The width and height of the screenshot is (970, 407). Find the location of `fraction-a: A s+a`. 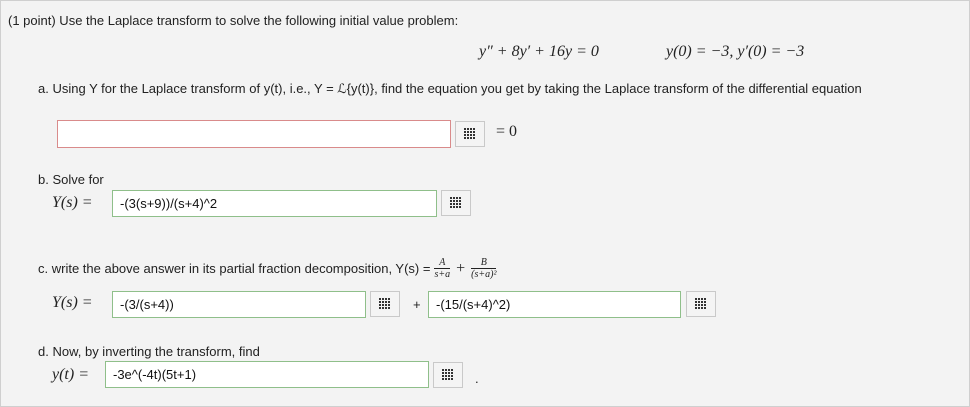

fraction-a: A s+a is located at coordinates (442, 268).